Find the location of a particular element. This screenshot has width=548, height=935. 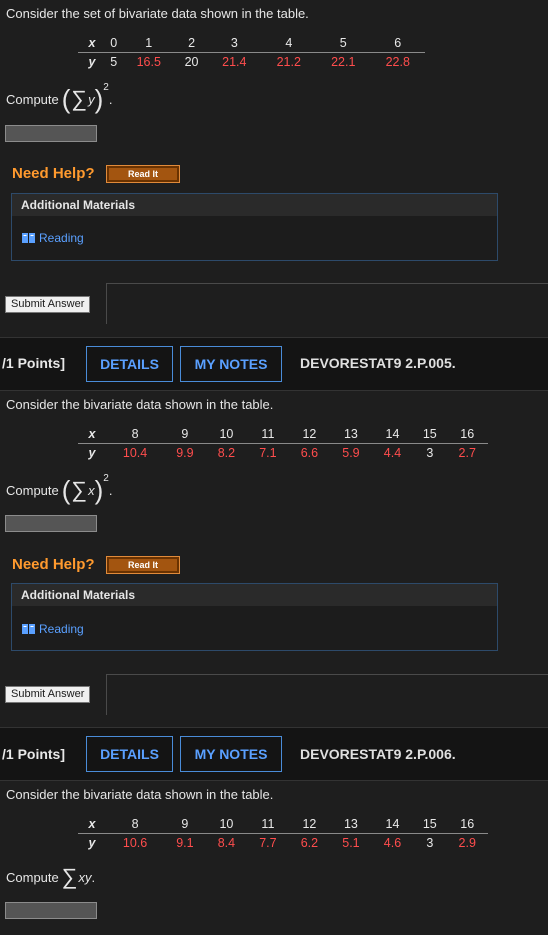

q1-y-cell: 21.2 is located at coordinates (288, 62).